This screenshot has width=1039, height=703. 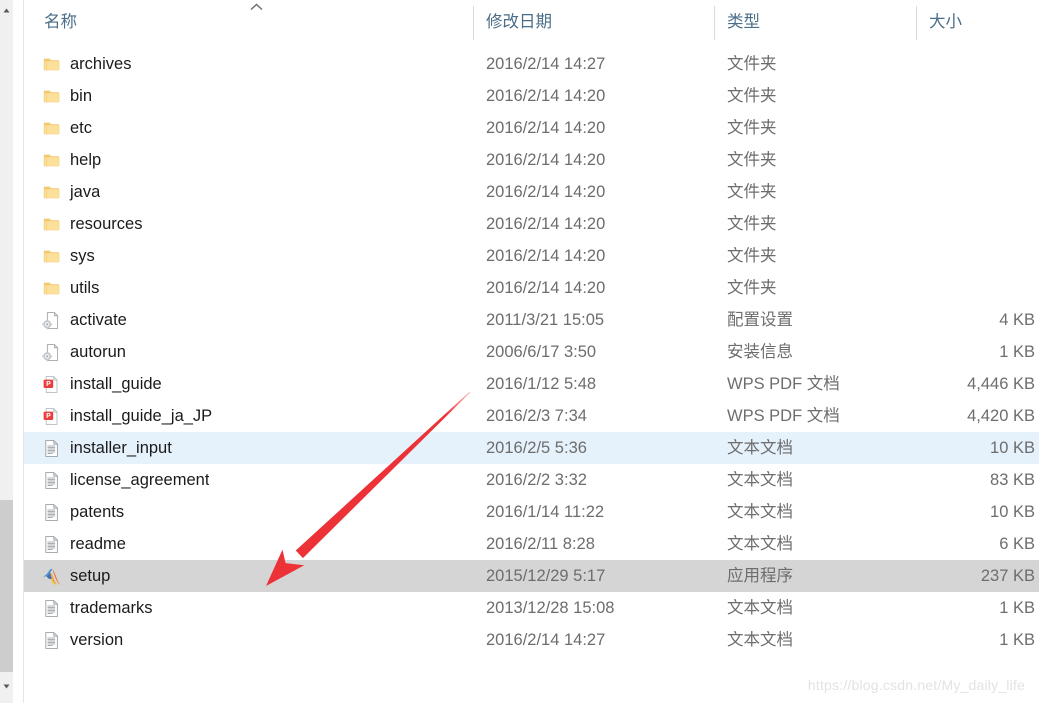 I want to click on file-name-cell: etc, so click(x=67, y=128).